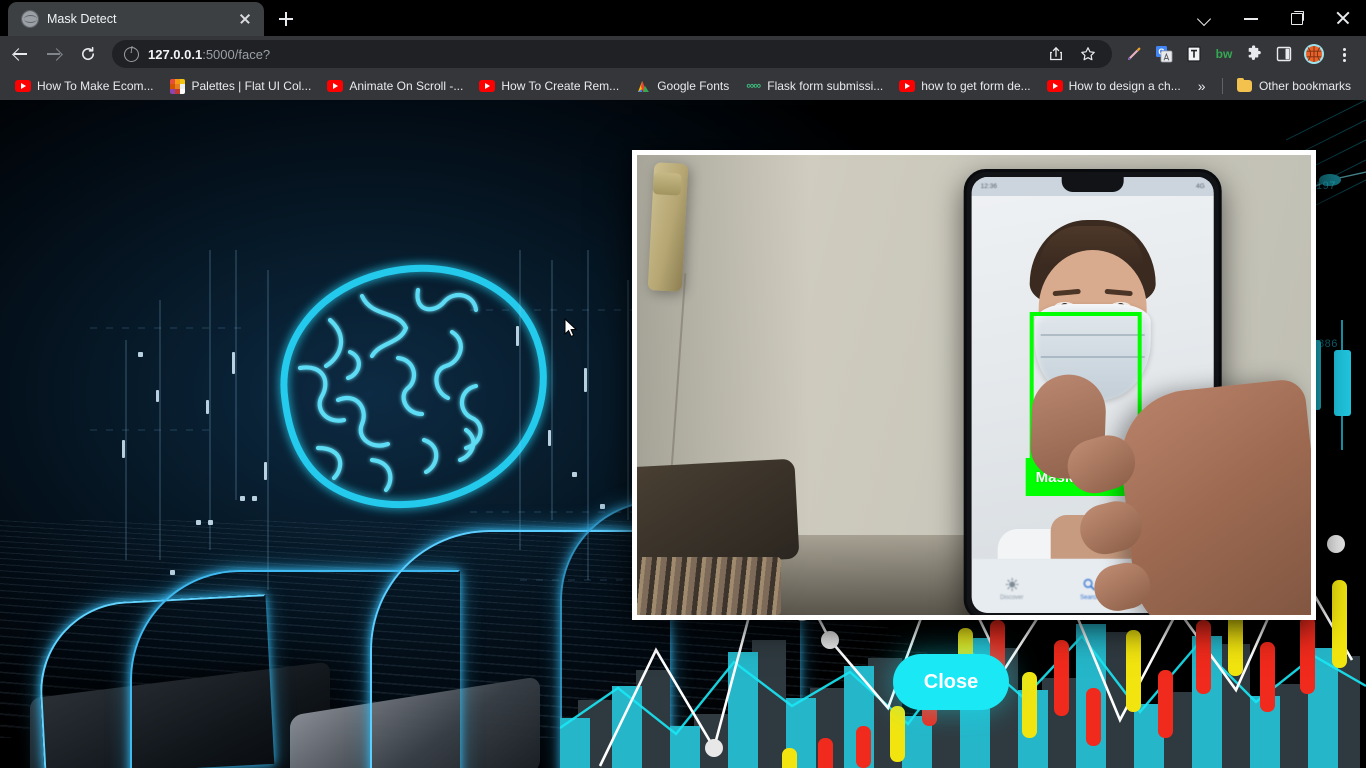 The height and width of the screenshot is (768, 1366). What do you see at coordinates (1284, 54) in the screenshot?
I see `reading-list-icon` at bounding box center [1284, 54].